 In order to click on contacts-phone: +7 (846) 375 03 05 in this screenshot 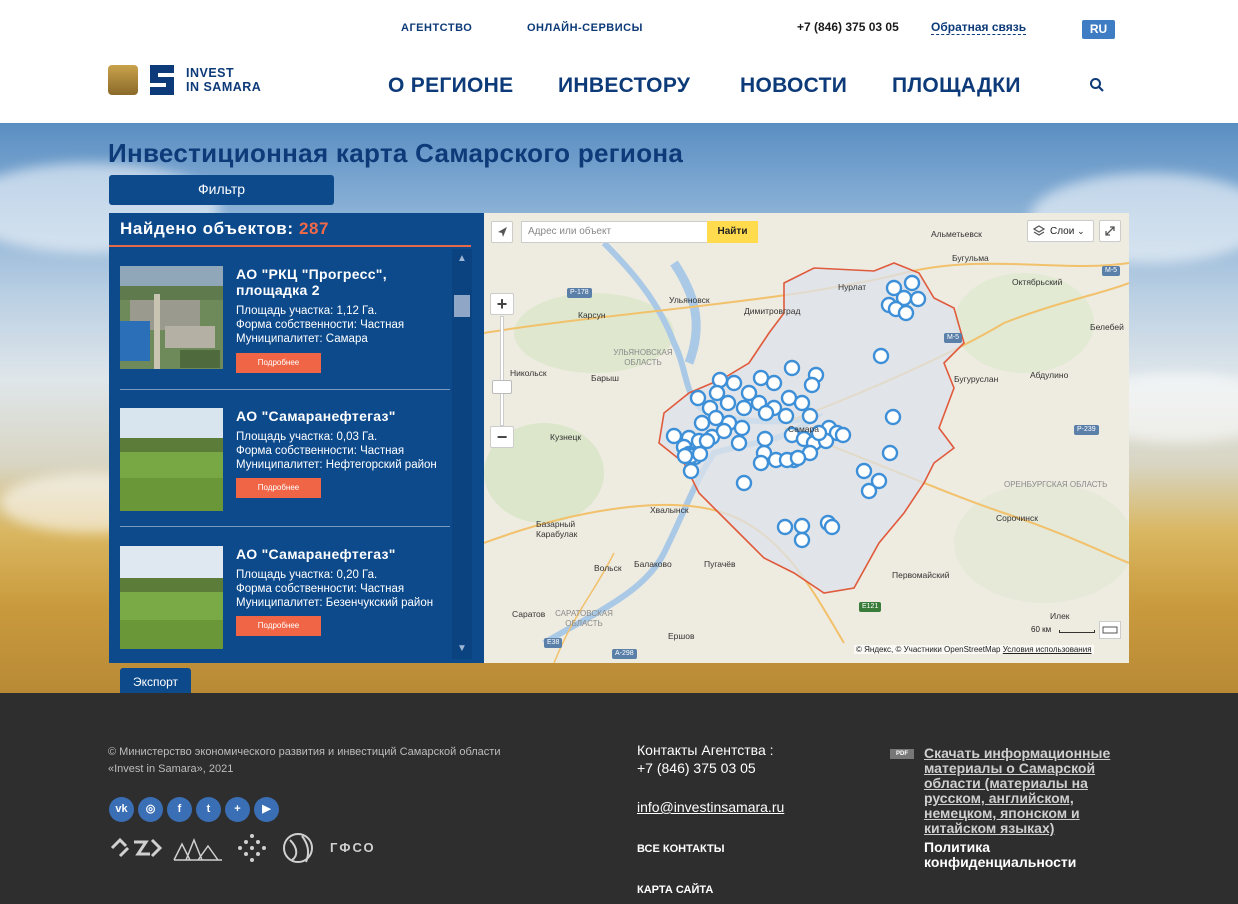, I will do `click(696, 768)`.